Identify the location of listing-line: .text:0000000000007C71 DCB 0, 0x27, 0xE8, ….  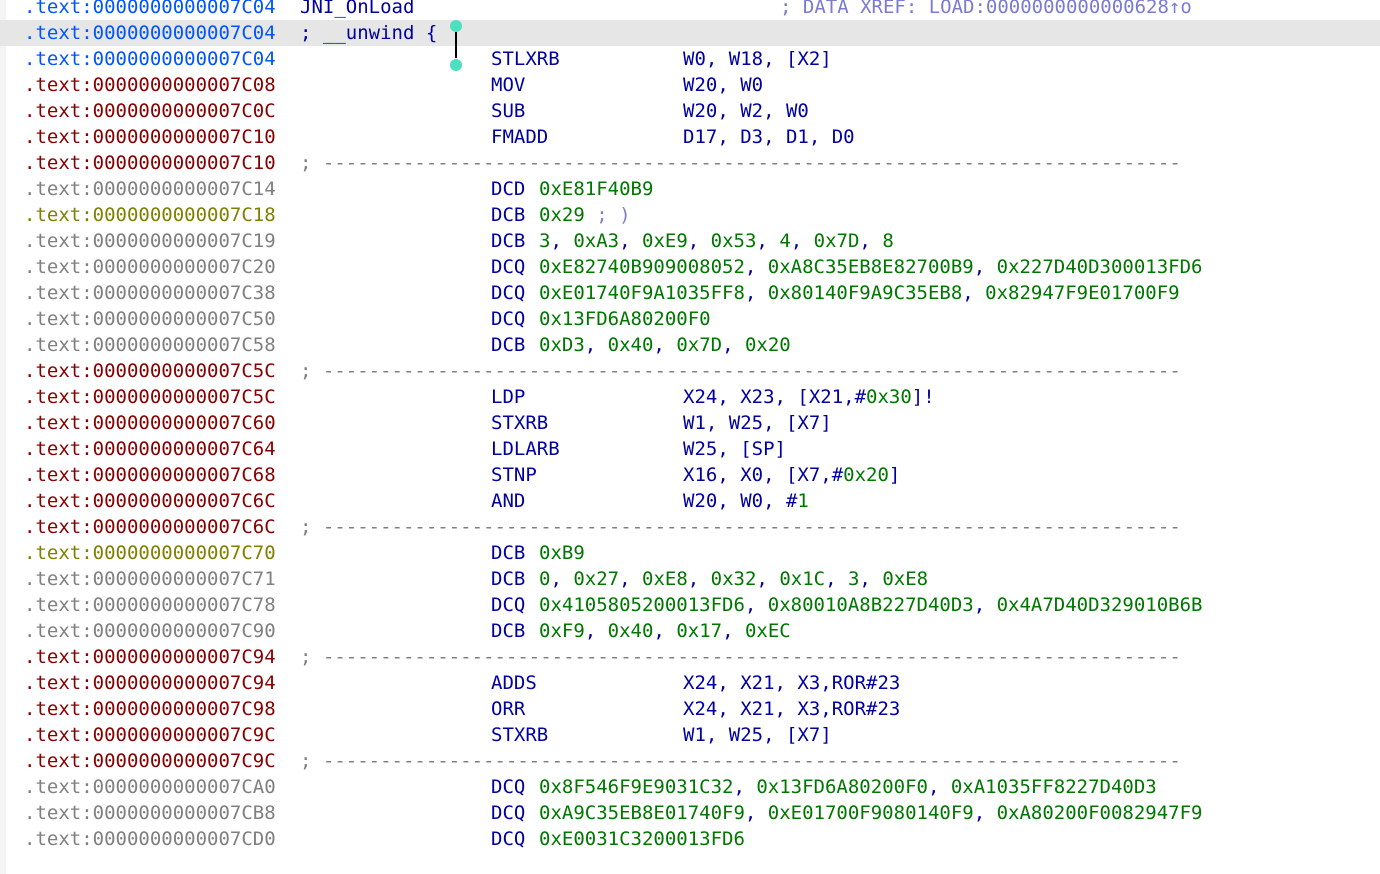
(690, 579).